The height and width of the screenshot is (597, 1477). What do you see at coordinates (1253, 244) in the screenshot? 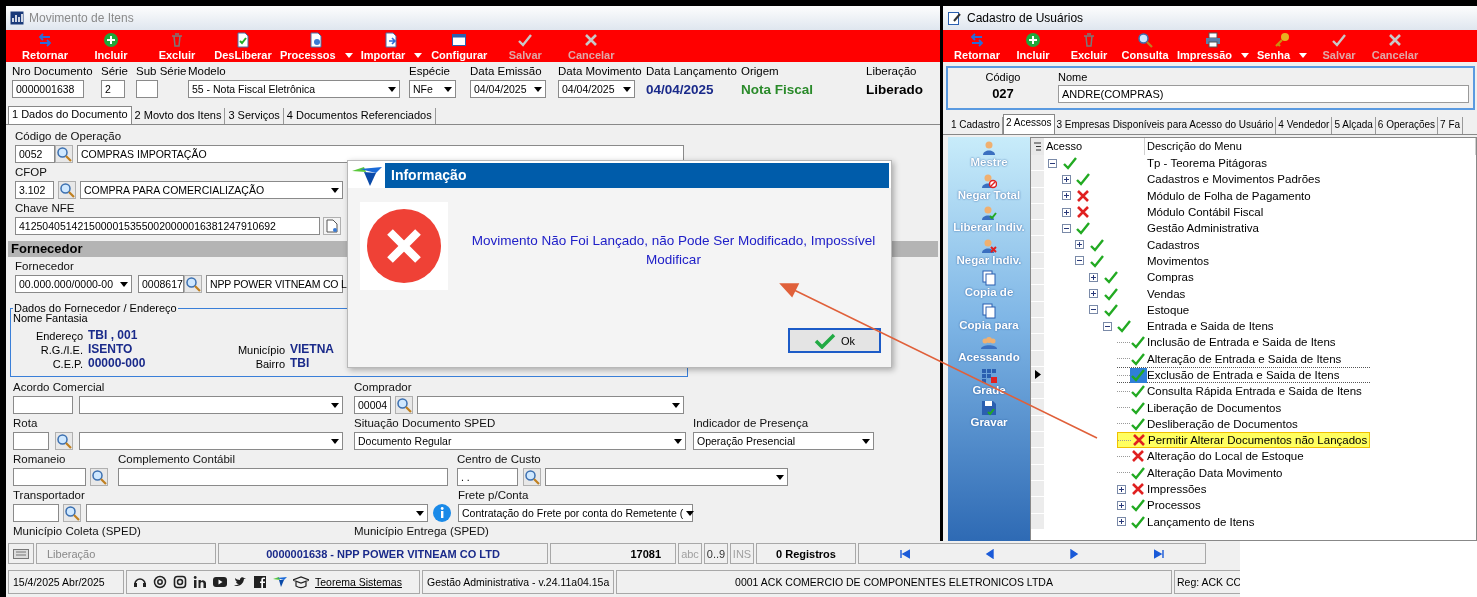
I see `tree-row: Cadastros` at bounding box center [1253, 244].